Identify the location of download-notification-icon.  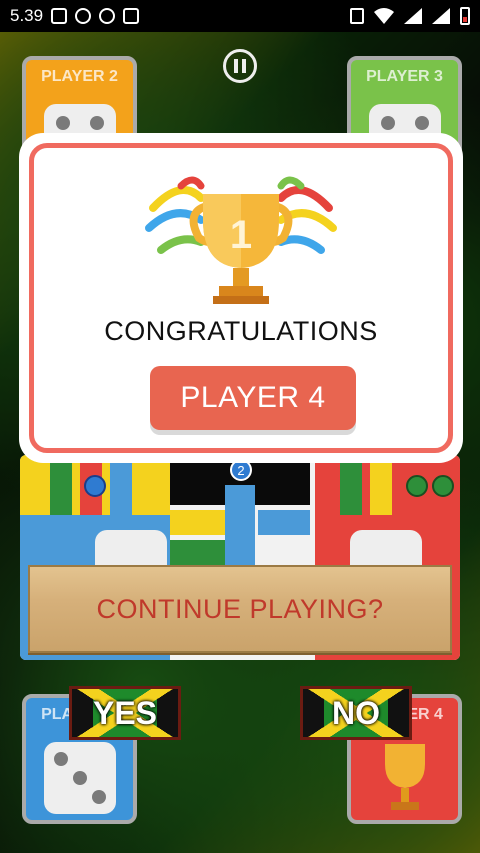
(131, 16).